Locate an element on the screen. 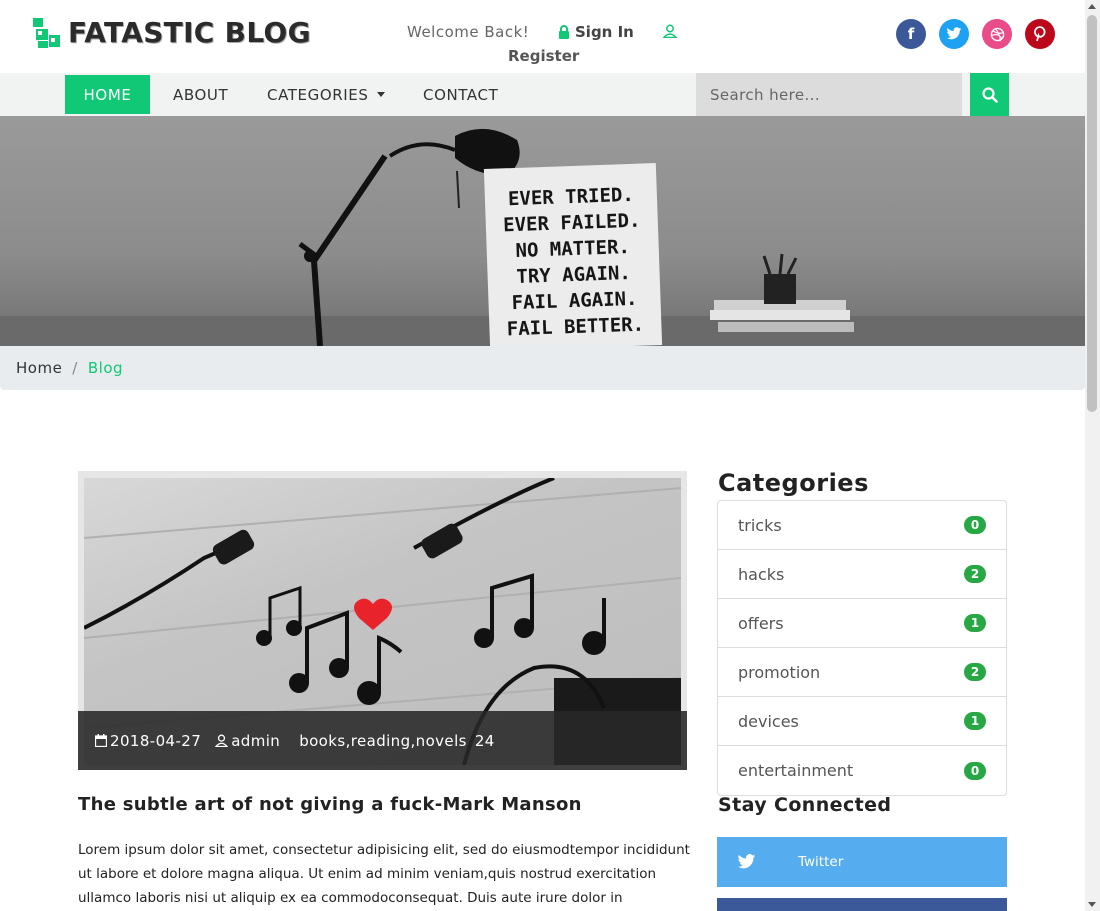  category-name: promotion is located at coordinates (779, 672).